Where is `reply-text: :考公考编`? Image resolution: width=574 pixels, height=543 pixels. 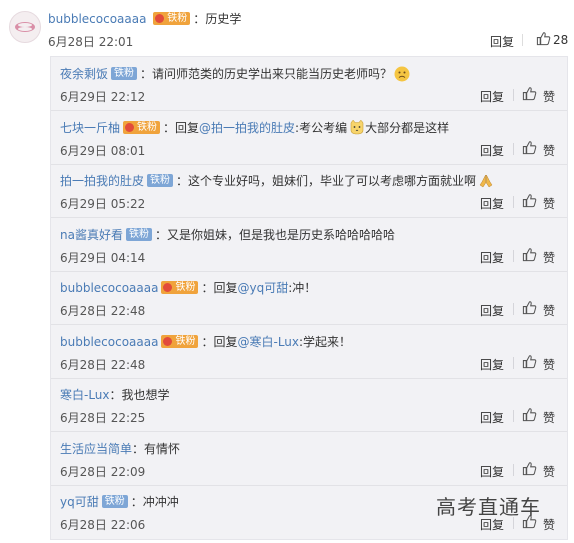 reply-text: :考公考编 is located at coordinates (321, 127).